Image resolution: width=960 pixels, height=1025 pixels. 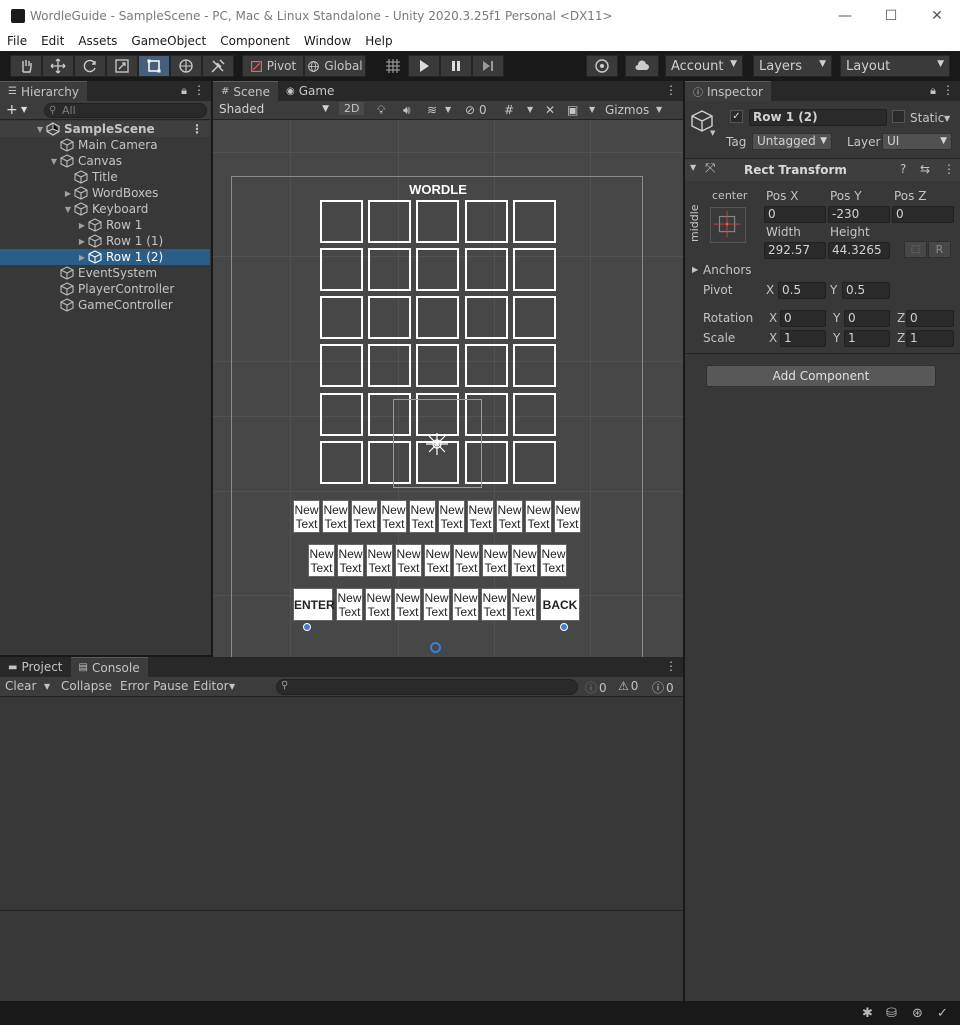 I want to click on tools-icon: ✕, so click(x=550, y=110).